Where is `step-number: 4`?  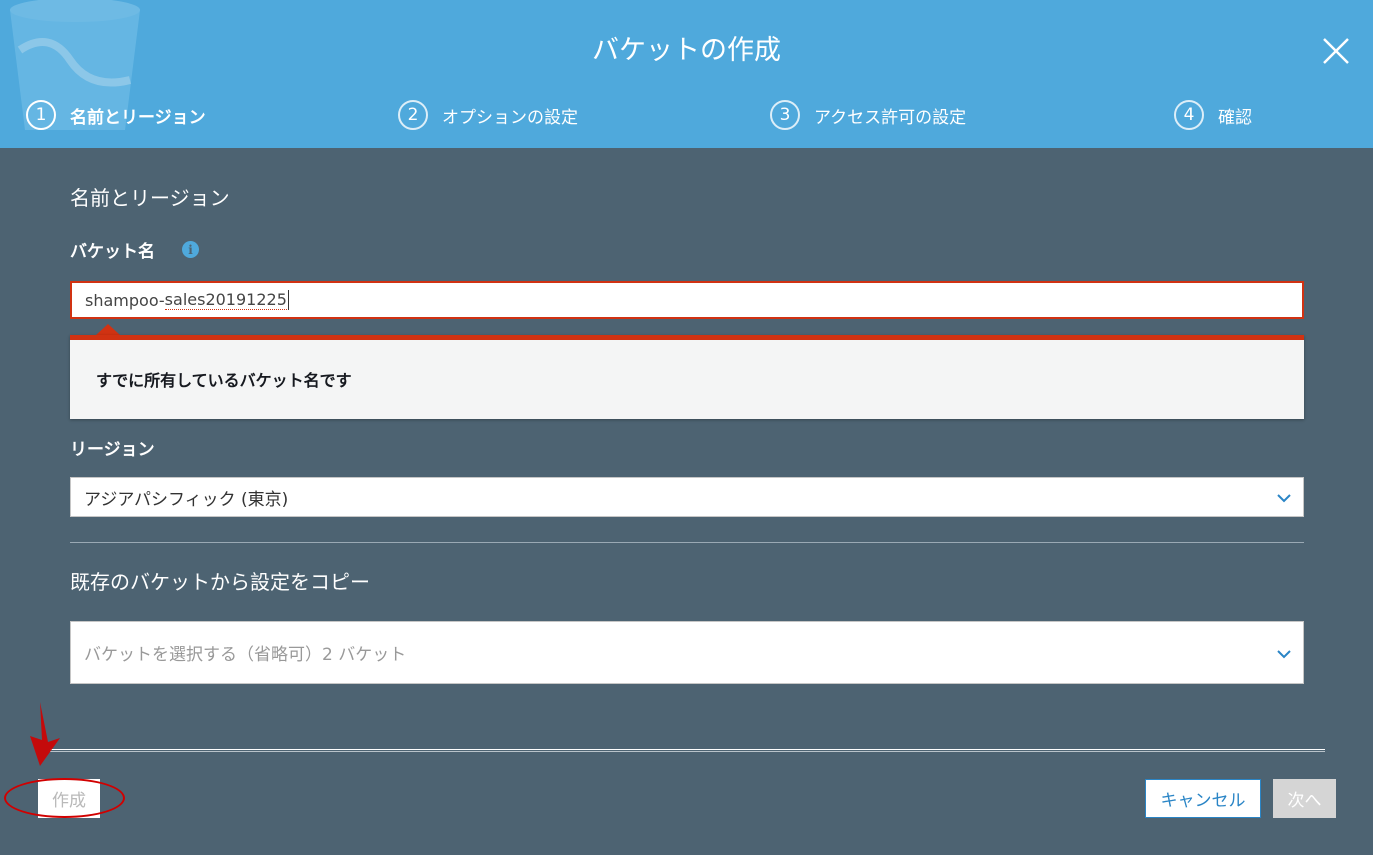
step-number: 4 is located at coordinates (1189, 115).